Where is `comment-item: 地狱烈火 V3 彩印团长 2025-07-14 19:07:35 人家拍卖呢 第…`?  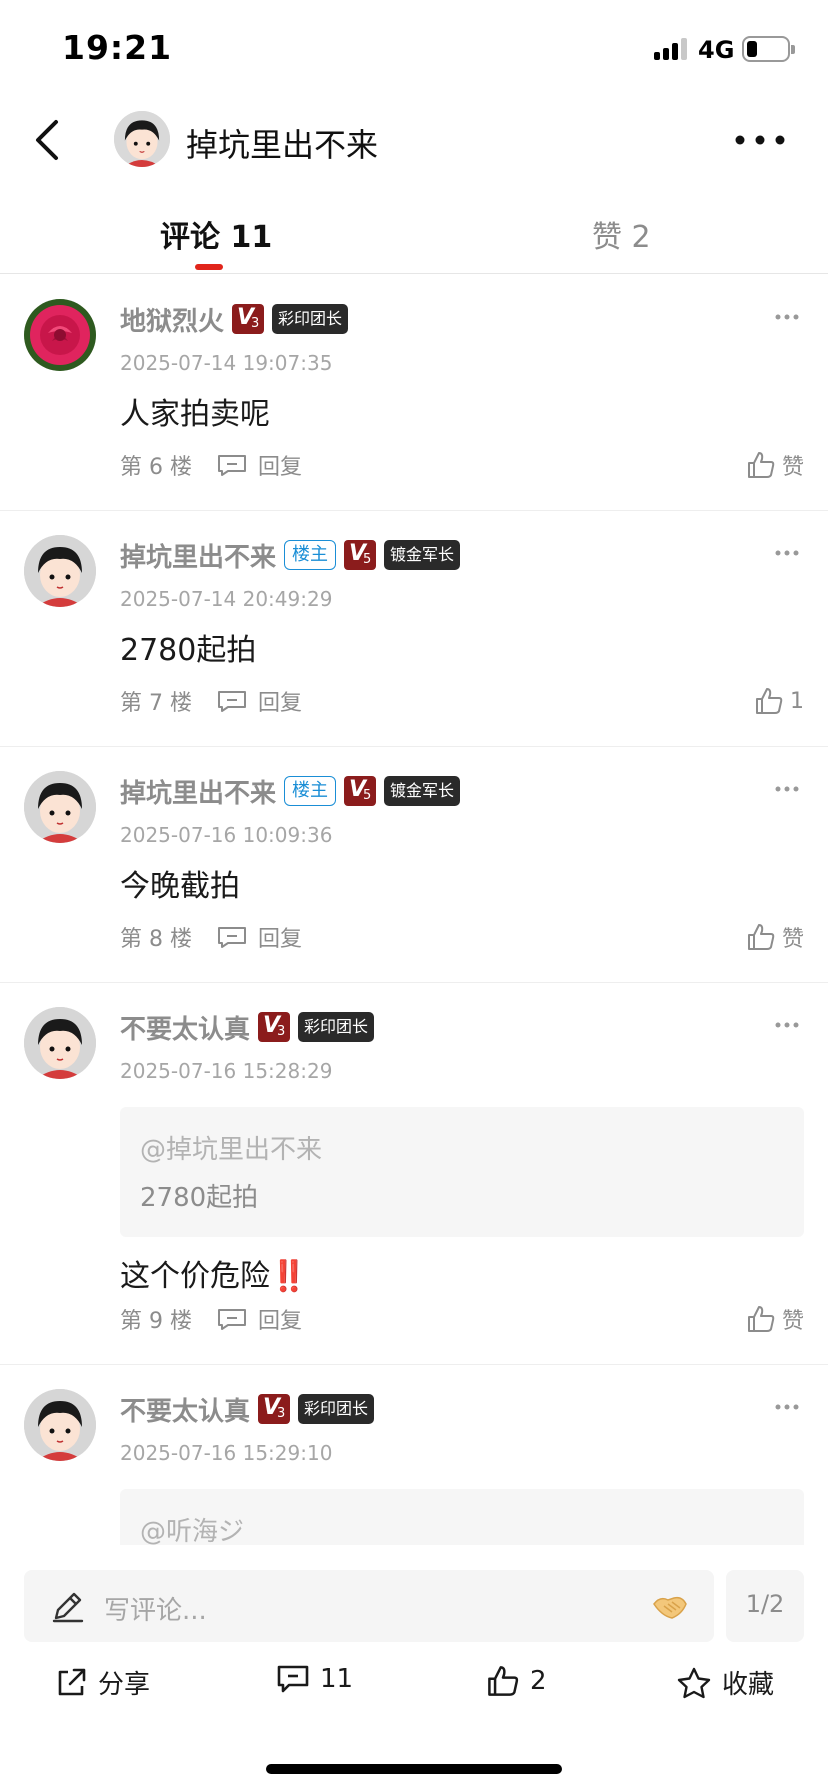
comment-item: 地狱烈火 V3 彩印团长 2025-07-14 19:07:35 人家拍卖呢 第… is located at coordinates (414, 393).